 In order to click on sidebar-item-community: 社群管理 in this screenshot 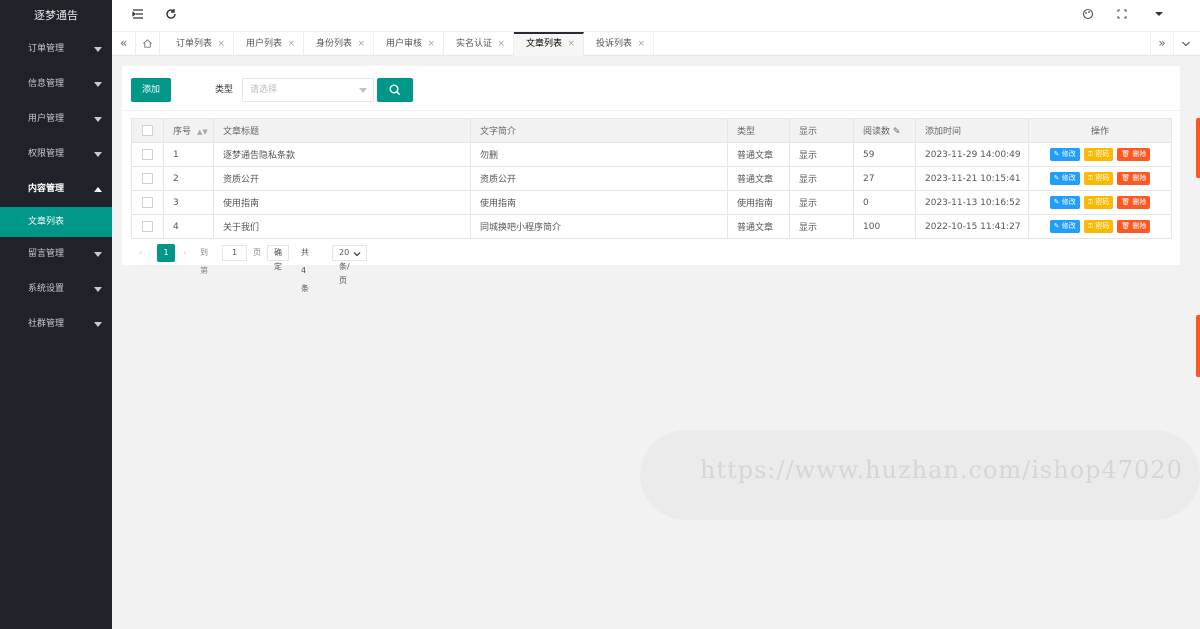, I will do `click(56, 324)`.